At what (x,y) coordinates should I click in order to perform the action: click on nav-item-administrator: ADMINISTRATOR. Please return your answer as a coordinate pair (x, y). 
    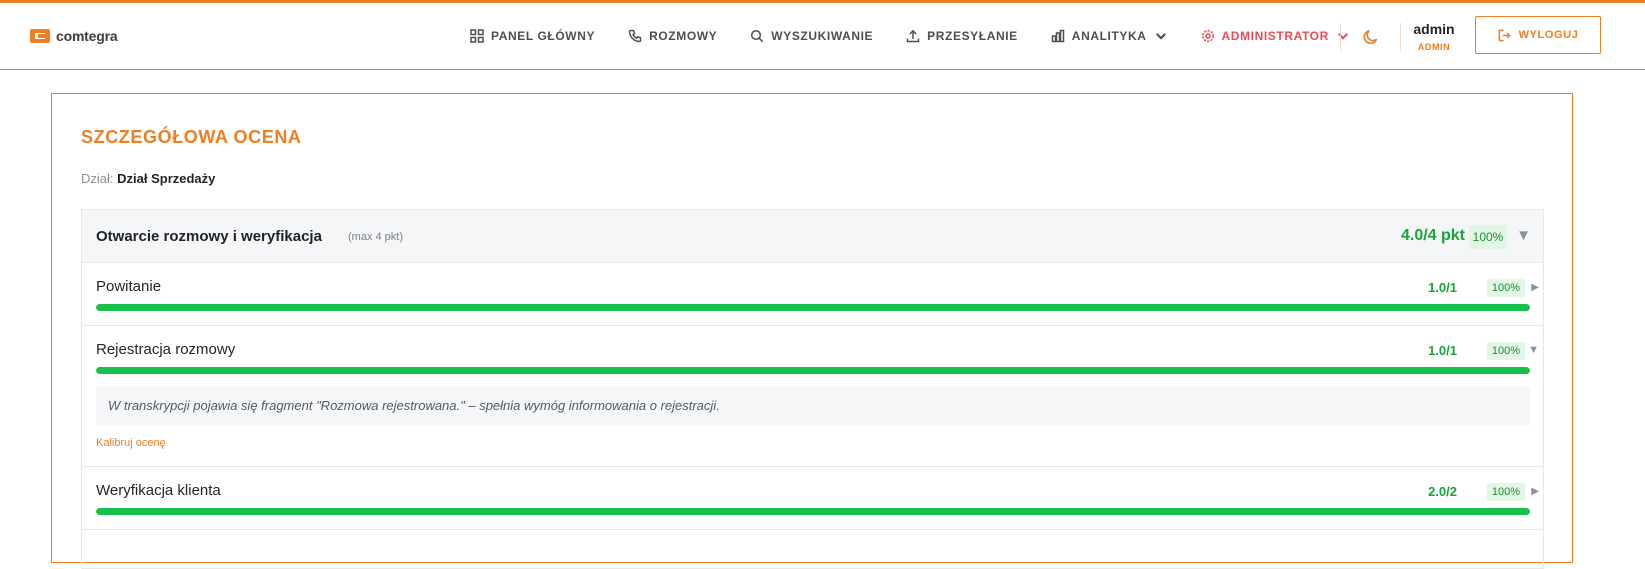
    Looking at the image, I should click on (1275, 36).